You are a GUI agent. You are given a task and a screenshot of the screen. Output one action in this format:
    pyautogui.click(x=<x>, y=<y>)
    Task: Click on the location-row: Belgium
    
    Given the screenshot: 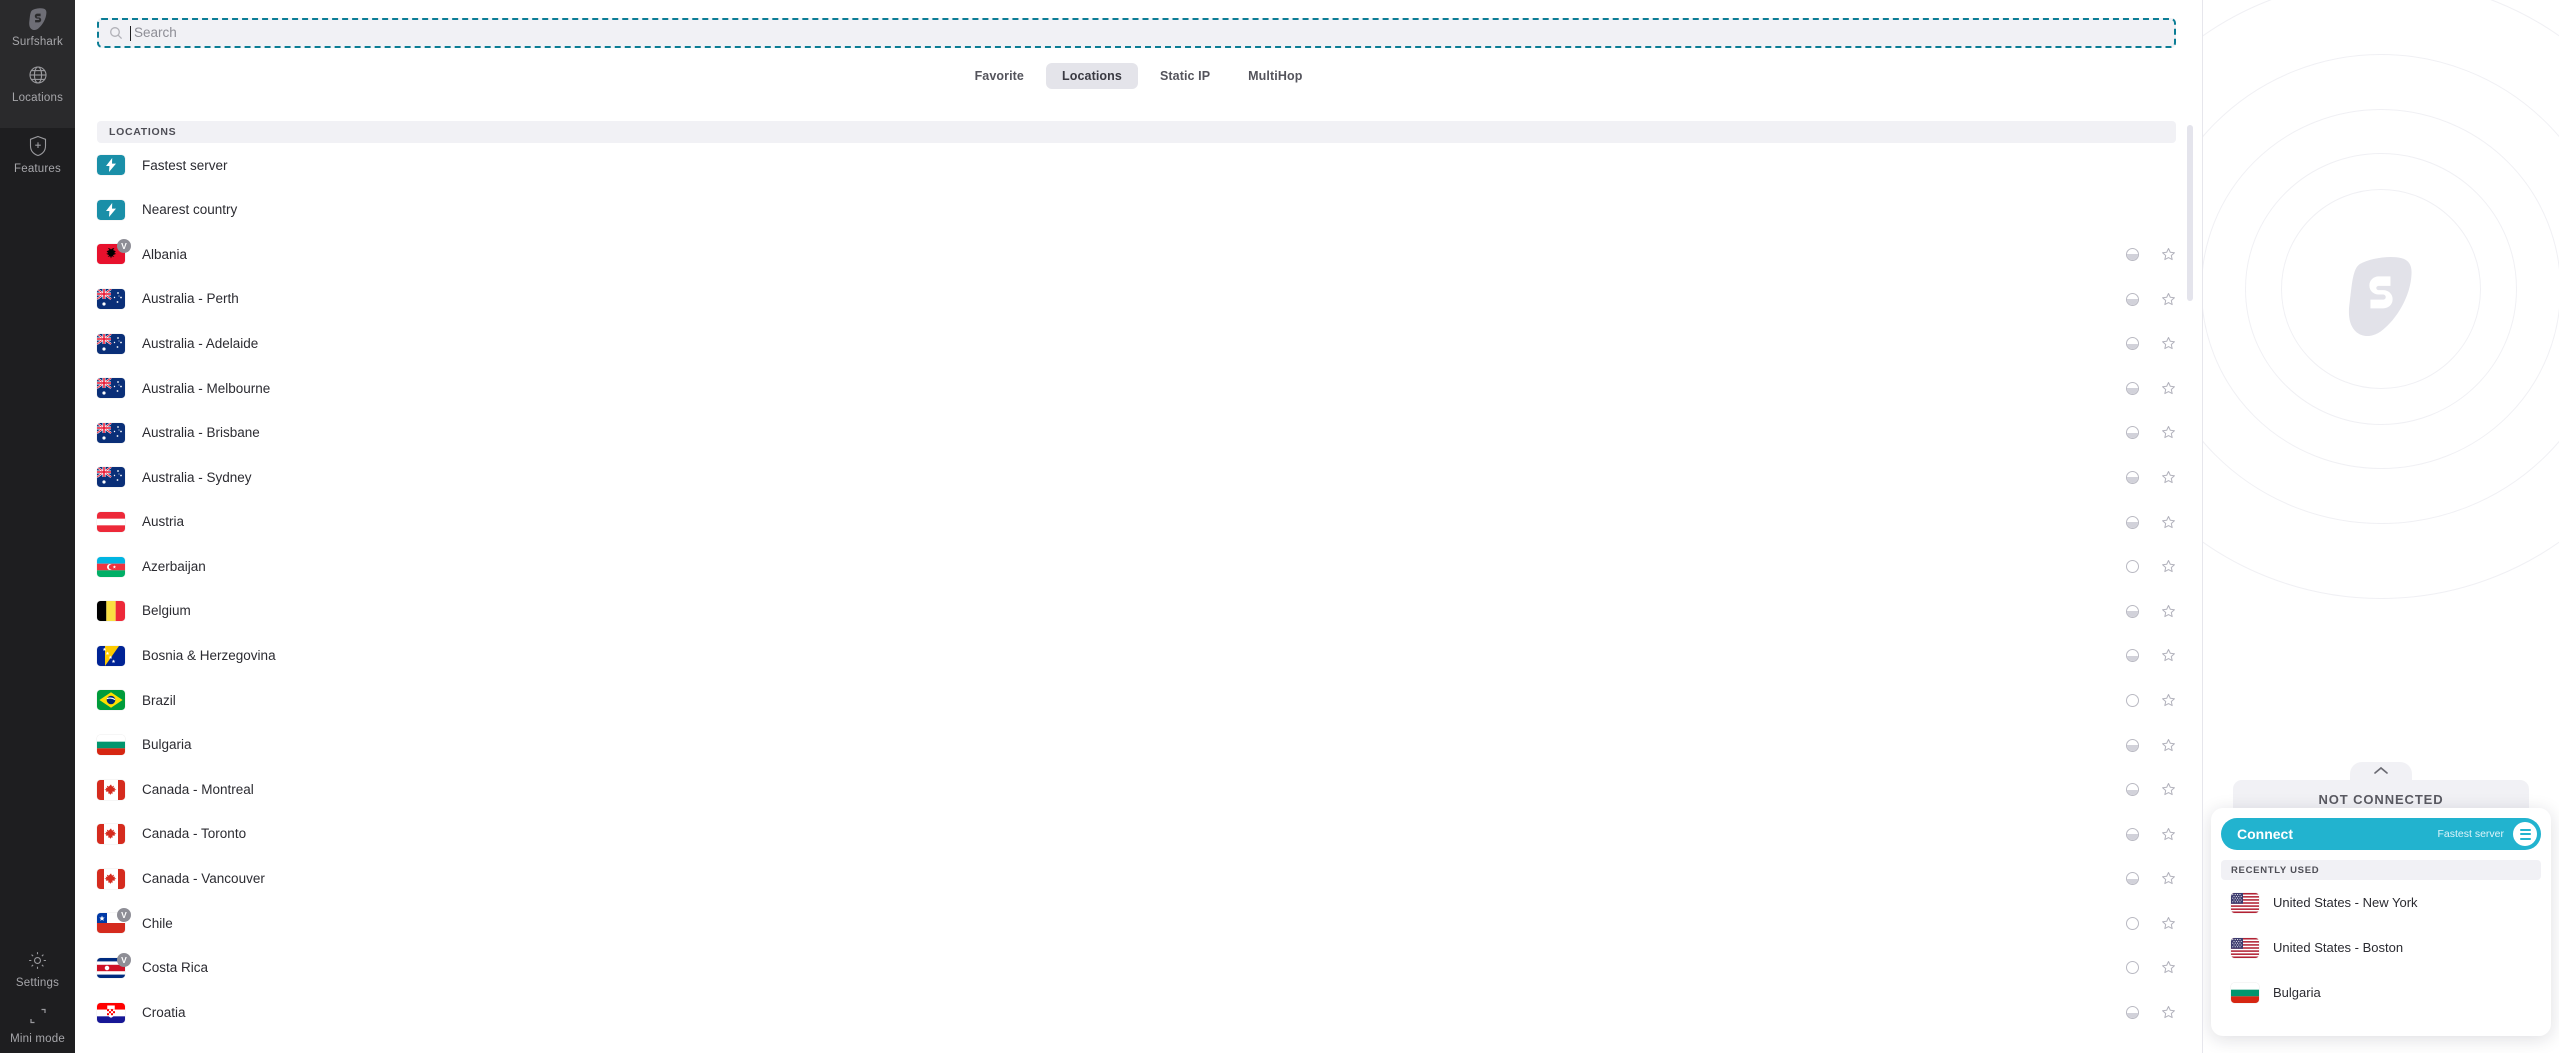 What is the action you would take?
    pyautogui.click(x=1138, y=611)
    